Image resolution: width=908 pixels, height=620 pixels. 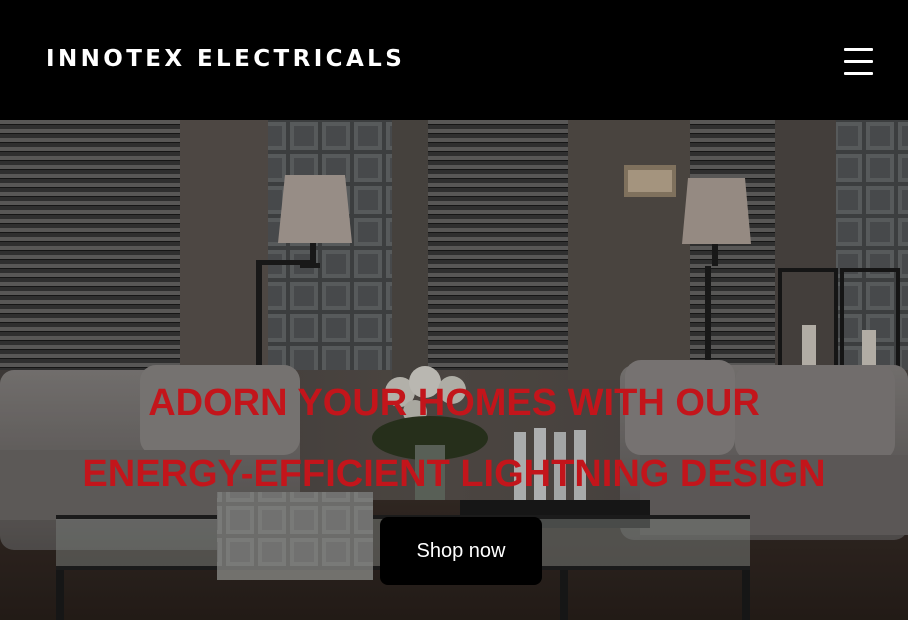 What do you see at coordinates (225, 59) in the screenshot?
I see `brand-logo: INNOTEX ELECTRICALS` at bounding box center [225, 59].